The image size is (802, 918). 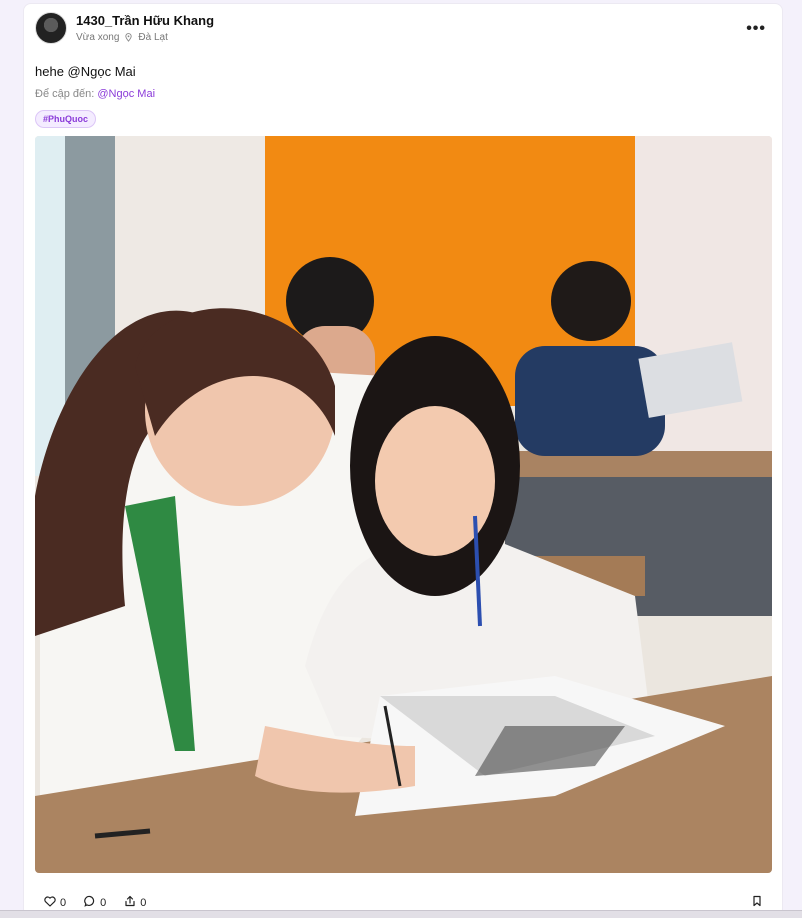 I want to click on bookmark-icon, so click(x=757, y=902).